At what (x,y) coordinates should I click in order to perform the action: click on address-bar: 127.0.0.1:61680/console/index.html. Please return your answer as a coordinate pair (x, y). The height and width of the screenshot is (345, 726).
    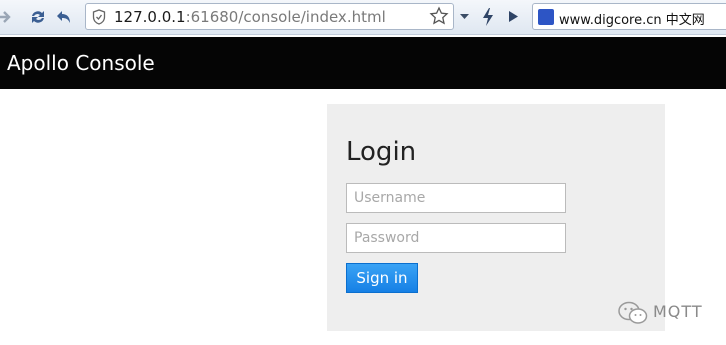
    Looking at the image, I should click on (269, 16).